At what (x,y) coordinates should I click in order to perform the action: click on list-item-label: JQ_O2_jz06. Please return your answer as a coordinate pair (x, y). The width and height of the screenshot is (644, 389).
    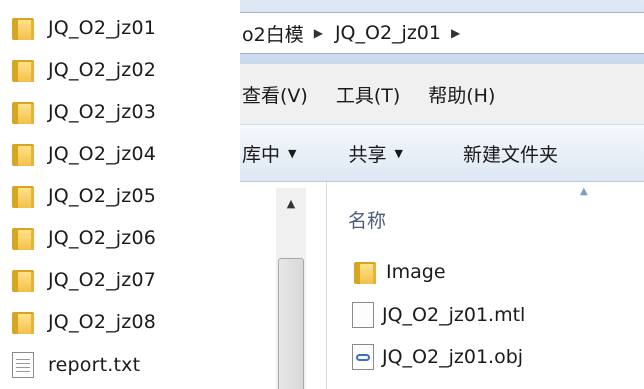
    Looking at the image, I should click on (102, 238).